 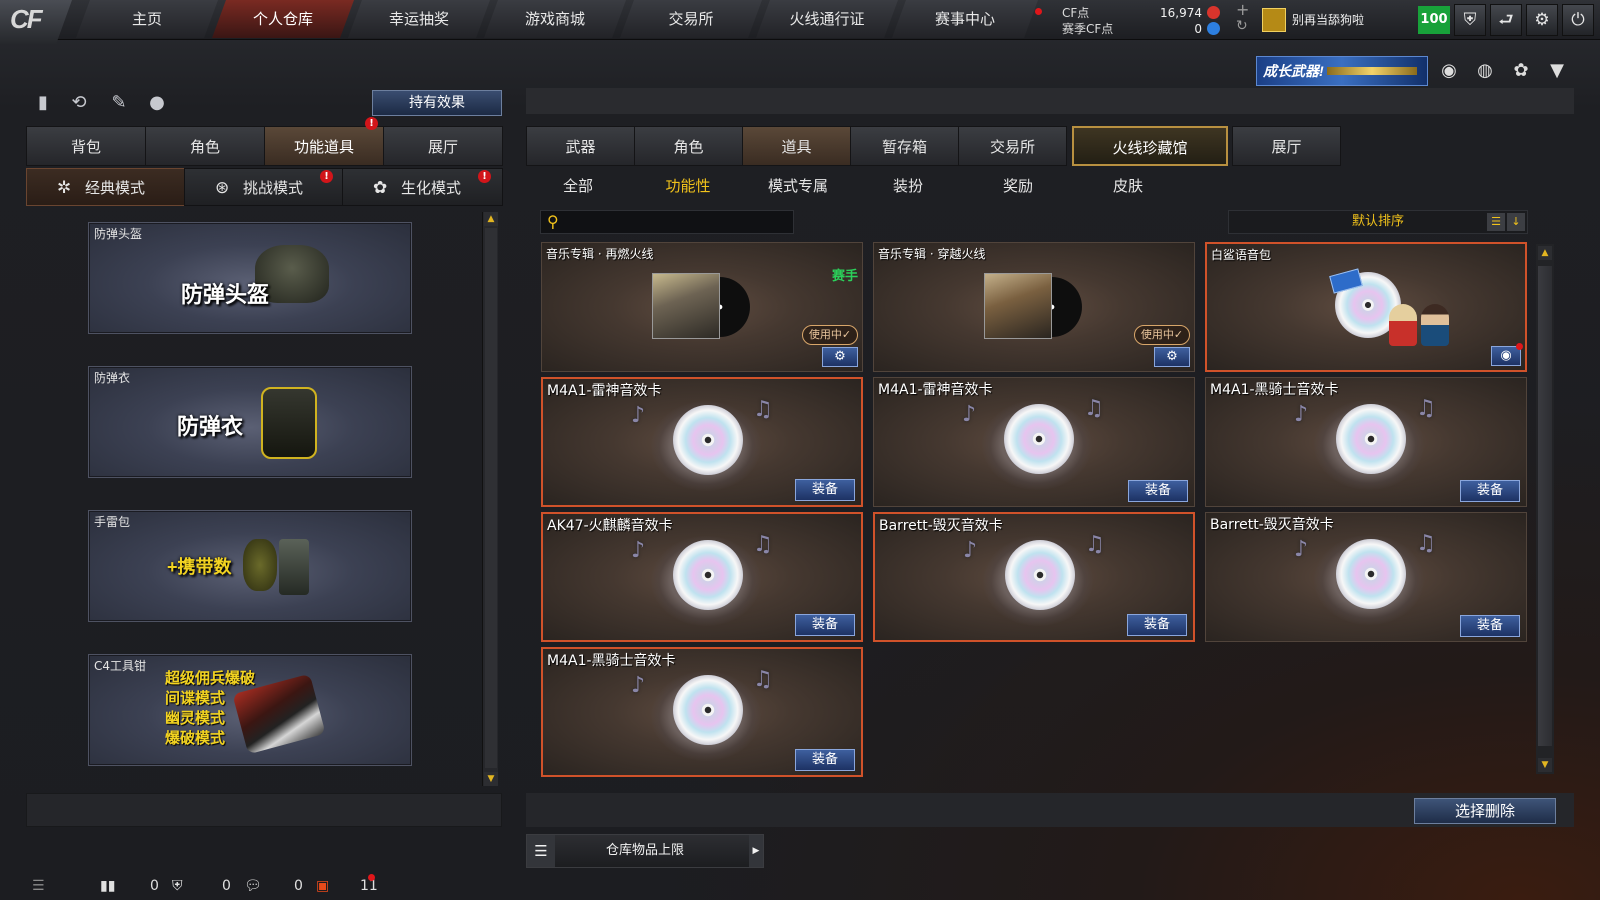 I want to click on event-icon: ◉, so click(x=1449, y=71).